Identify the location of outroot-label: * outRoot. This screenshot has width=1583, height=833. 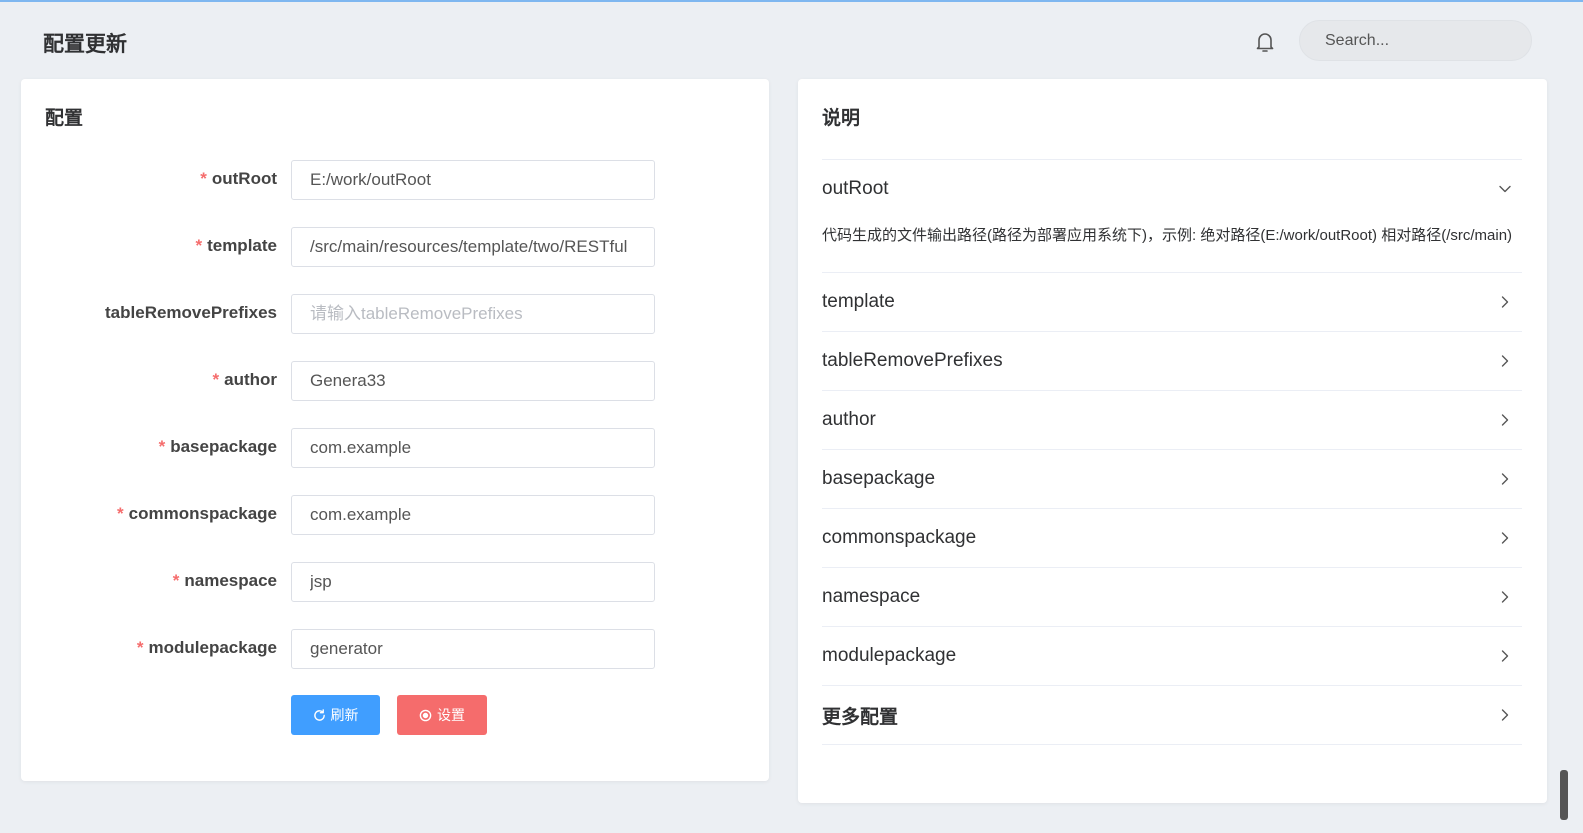
(238, 178).